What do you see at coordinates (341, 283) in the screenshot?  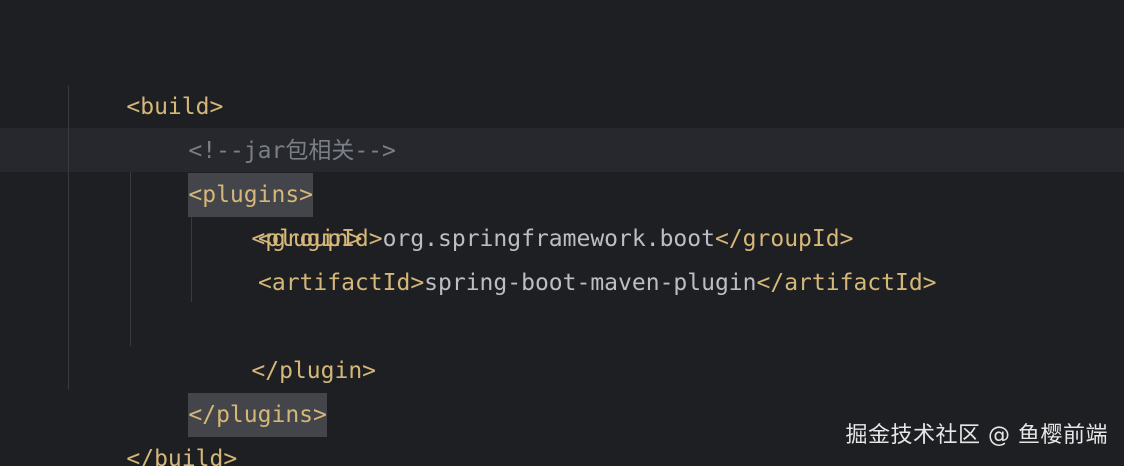 I see `xml-tag: <artifactId>` at bounding box center [341, 283].